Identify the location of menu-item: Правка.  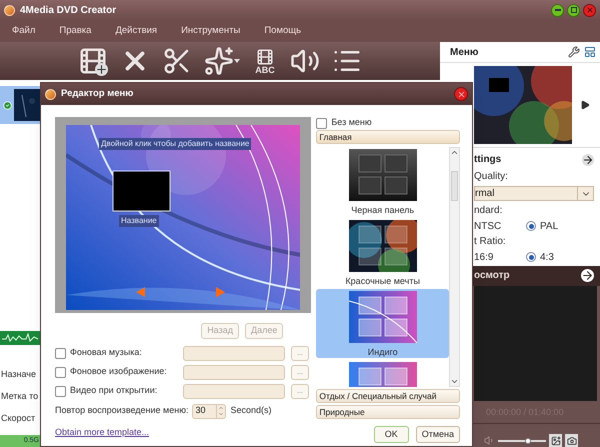
(75, 31).